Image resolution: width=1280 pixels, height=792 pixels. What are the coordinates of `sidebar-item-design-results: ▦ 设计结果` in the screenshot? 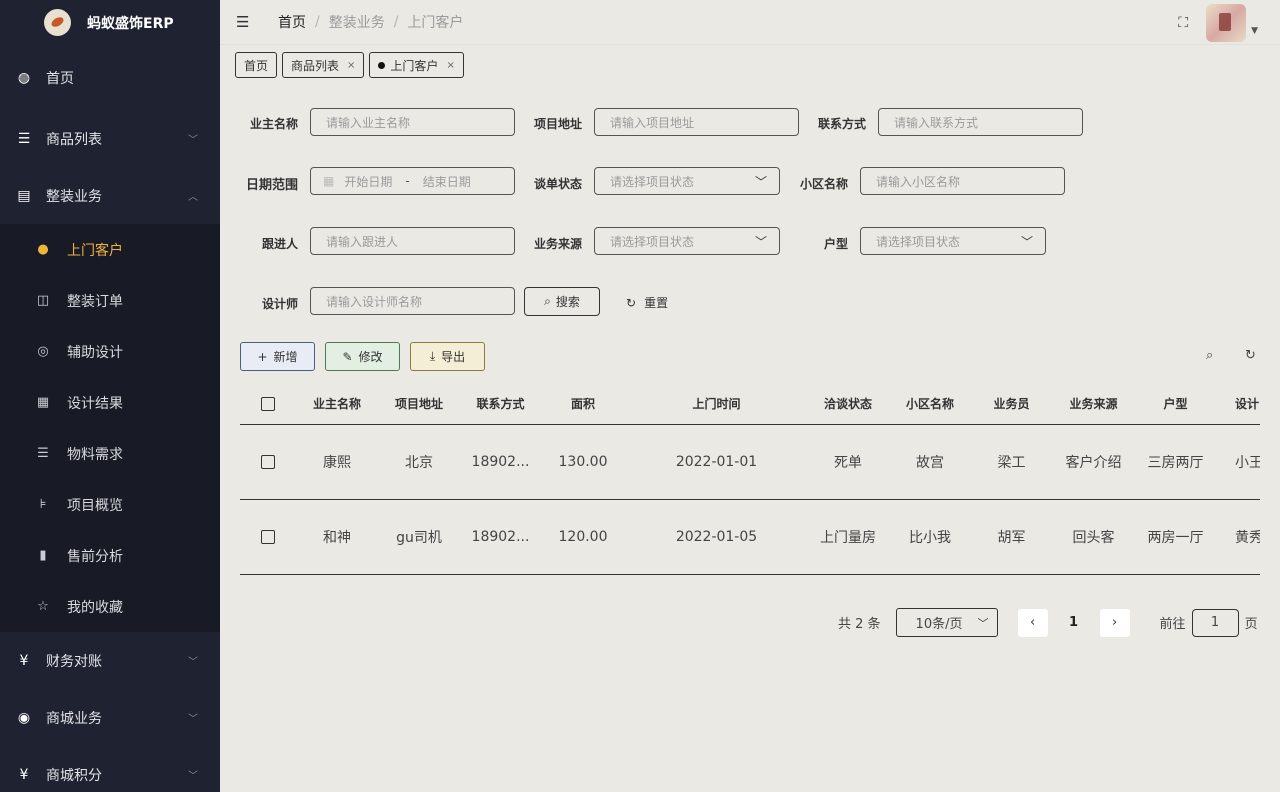 It's located at (110, 402).